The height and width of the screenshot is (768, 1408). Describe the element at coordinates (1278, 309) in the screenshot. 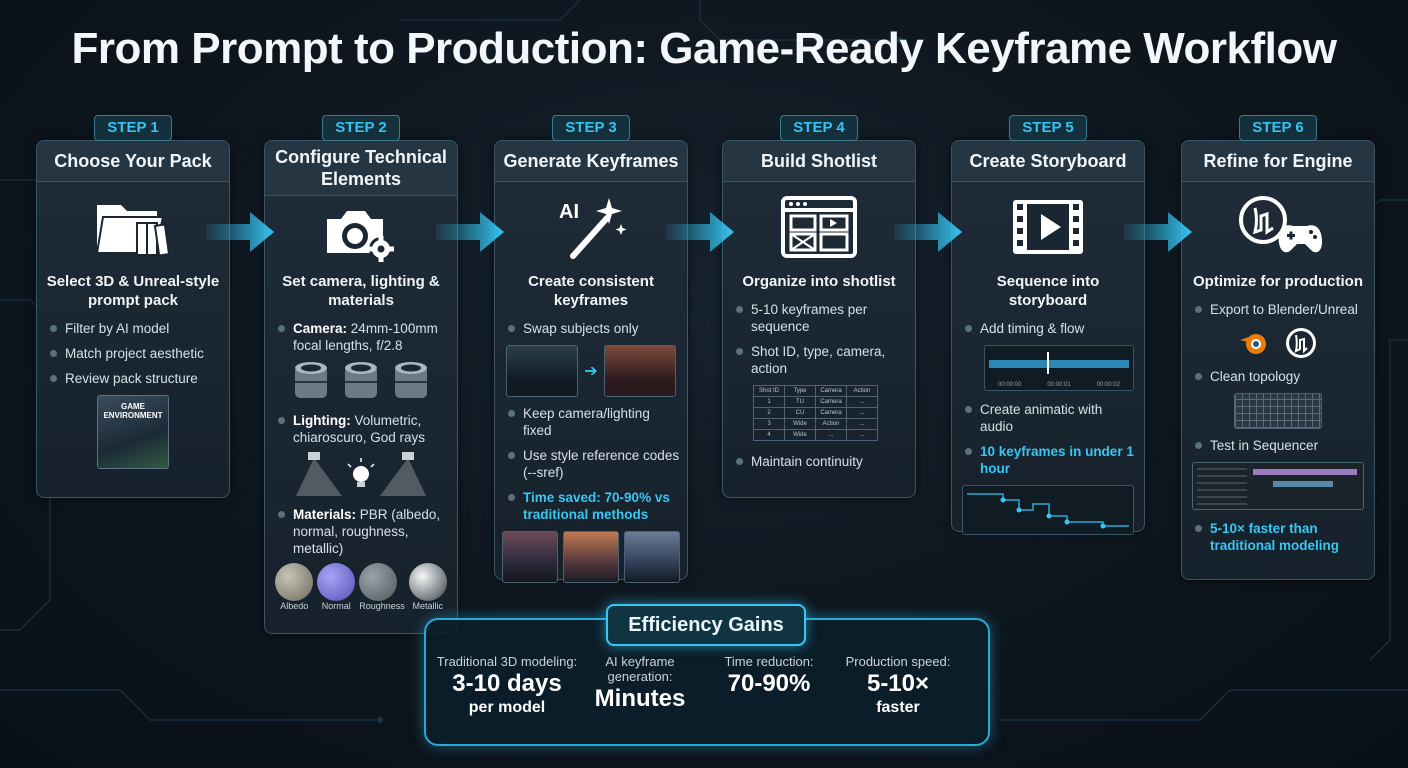

I see `bullet-item: Export to Blender/Unreal` at that location.